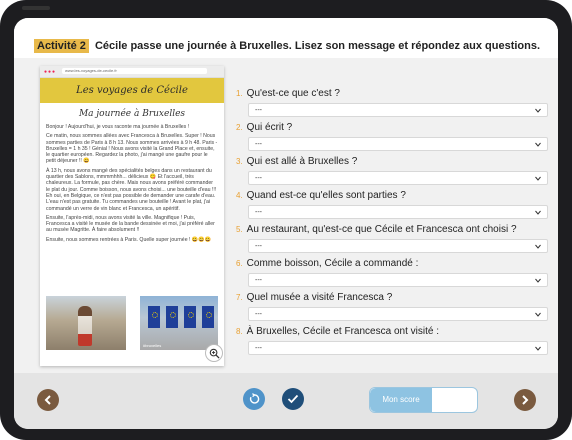 This screenshot has width=572, height=440. I want to click on browser-url: www.les-voyages-de-cecile.fr, so click(134, 71).